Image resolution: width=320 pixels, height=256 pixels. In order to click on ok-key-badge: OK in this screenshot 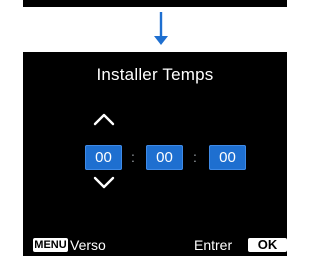, I will do `click(267, 245)`.